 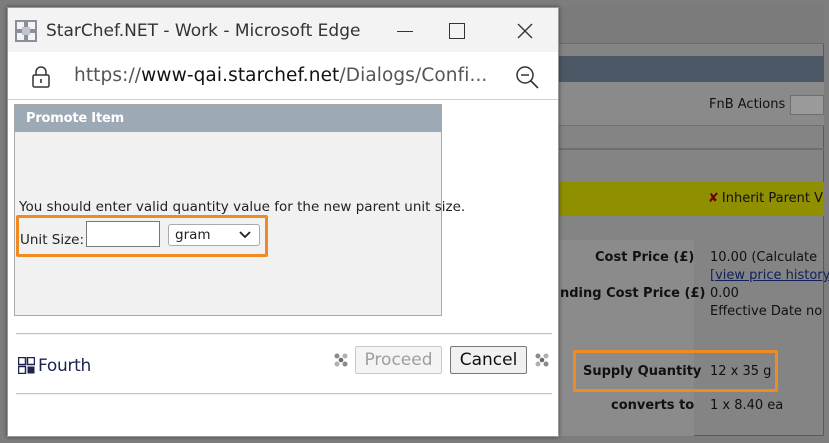 What do you see at coordinates (689, 149) in the screenshot?
I see `background-separator` at bounding box center [689, 149].